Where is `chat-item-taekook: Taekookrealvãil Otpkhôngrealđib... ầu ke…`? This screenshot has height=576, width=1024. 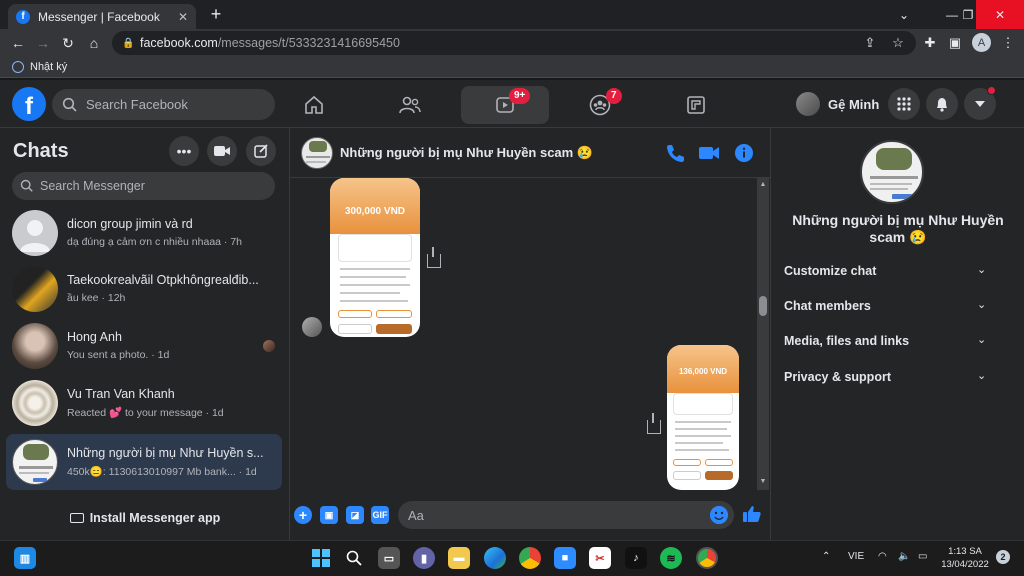 chat-item-taekook: Taekookrealvãil Otpkhôngrealđib... ầu ke… is located at coordinates (144, 289).